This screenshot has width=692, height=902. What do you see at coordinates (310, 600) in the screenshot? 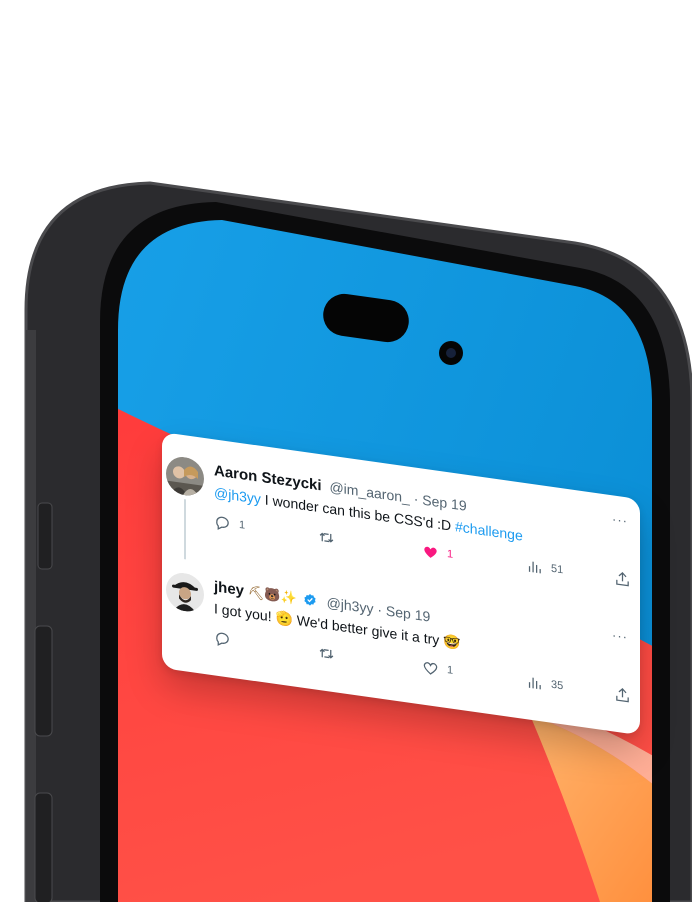
I see `verified-badge-icon` at bounding box center [310, 600].